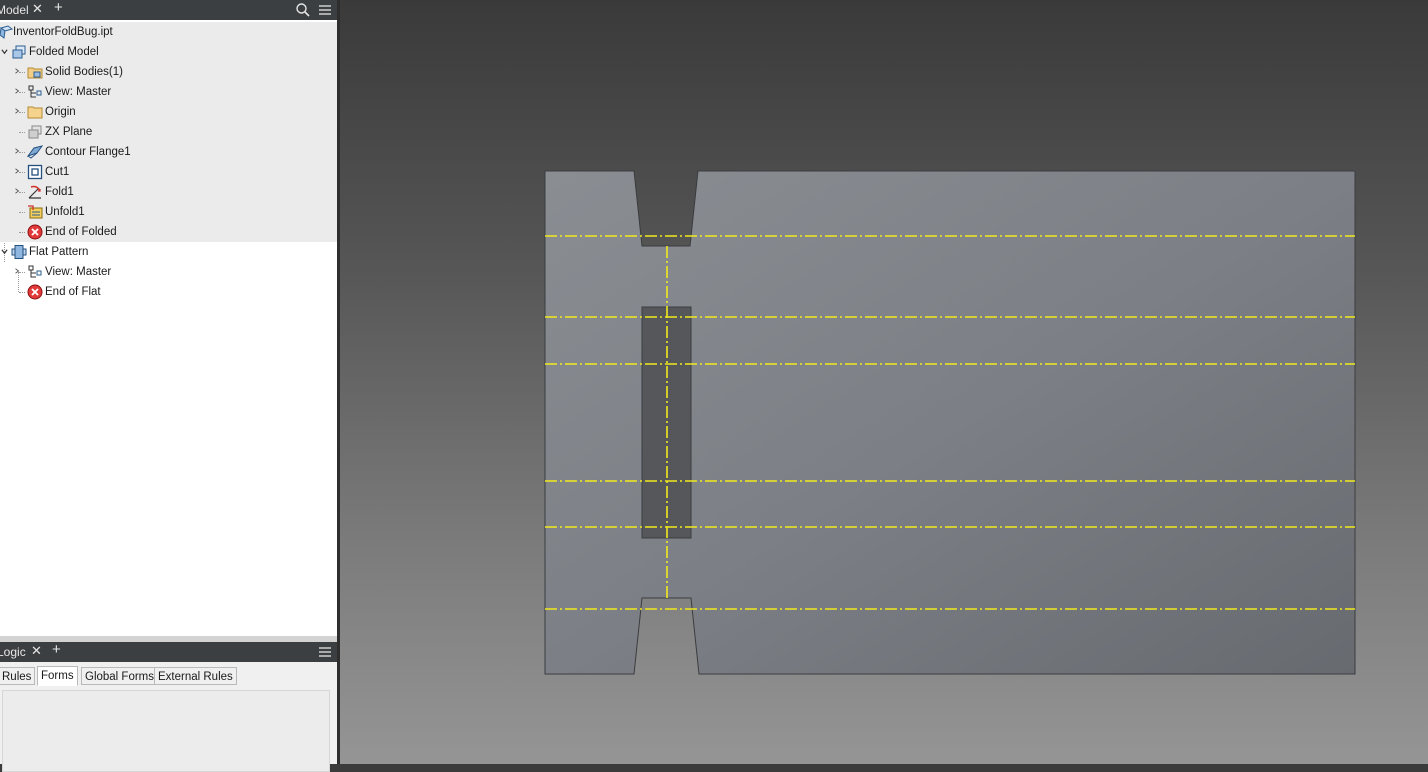 Image resolution: width=1428 pixels, height=772 pixels. Describe the element at coordinates (64, 52) in the screenshot. I see `tree-node-label: Folded Model` at that location.